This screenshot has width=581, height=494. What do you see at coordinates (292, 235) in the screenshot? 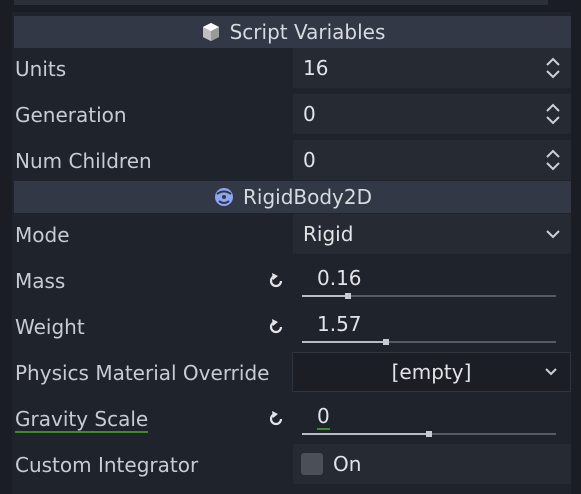
I see `property-mode: Mode Rigid` at bounding box center [292, 235].